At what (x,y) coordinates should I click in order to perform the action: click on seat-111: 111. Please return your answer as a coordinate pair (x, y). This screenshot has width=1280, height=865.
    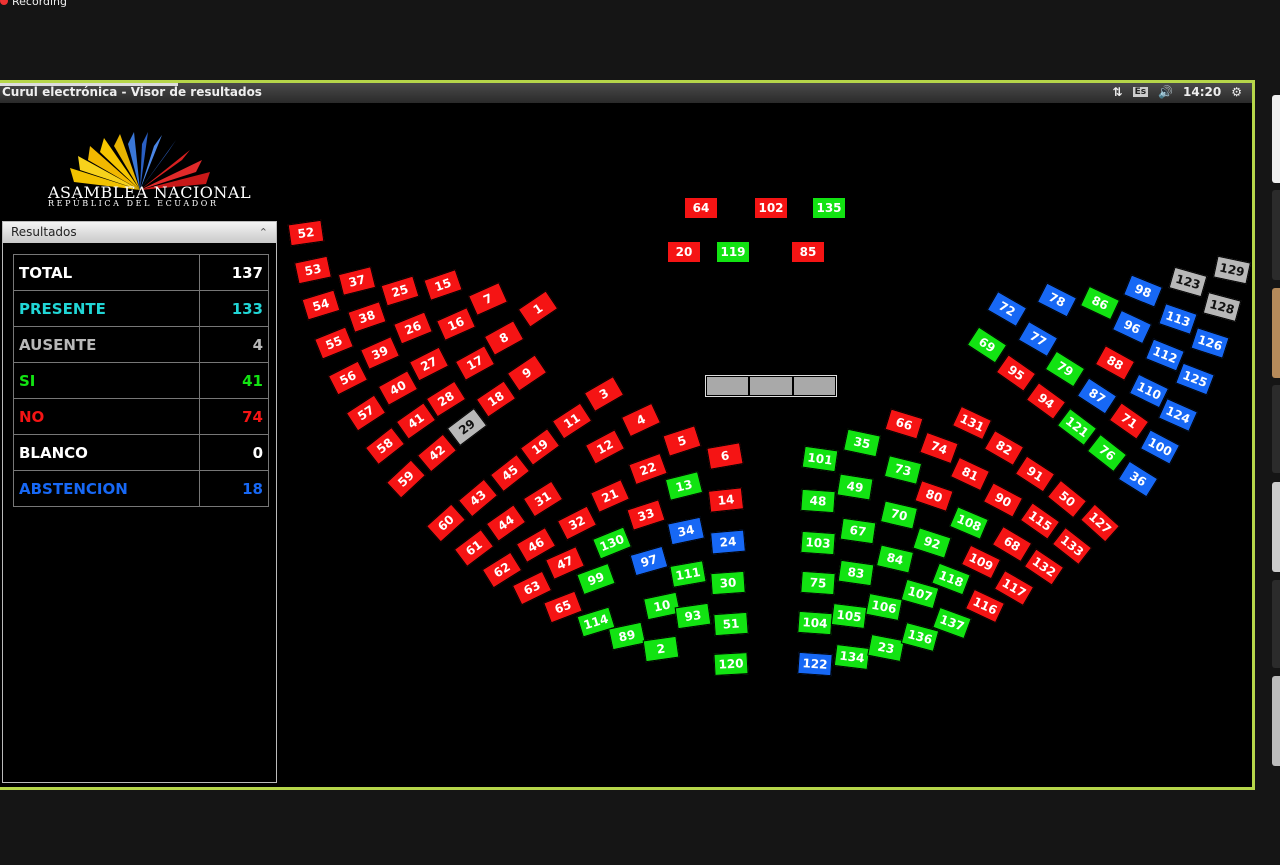
    Looking at the image, I should click on (688, 574).